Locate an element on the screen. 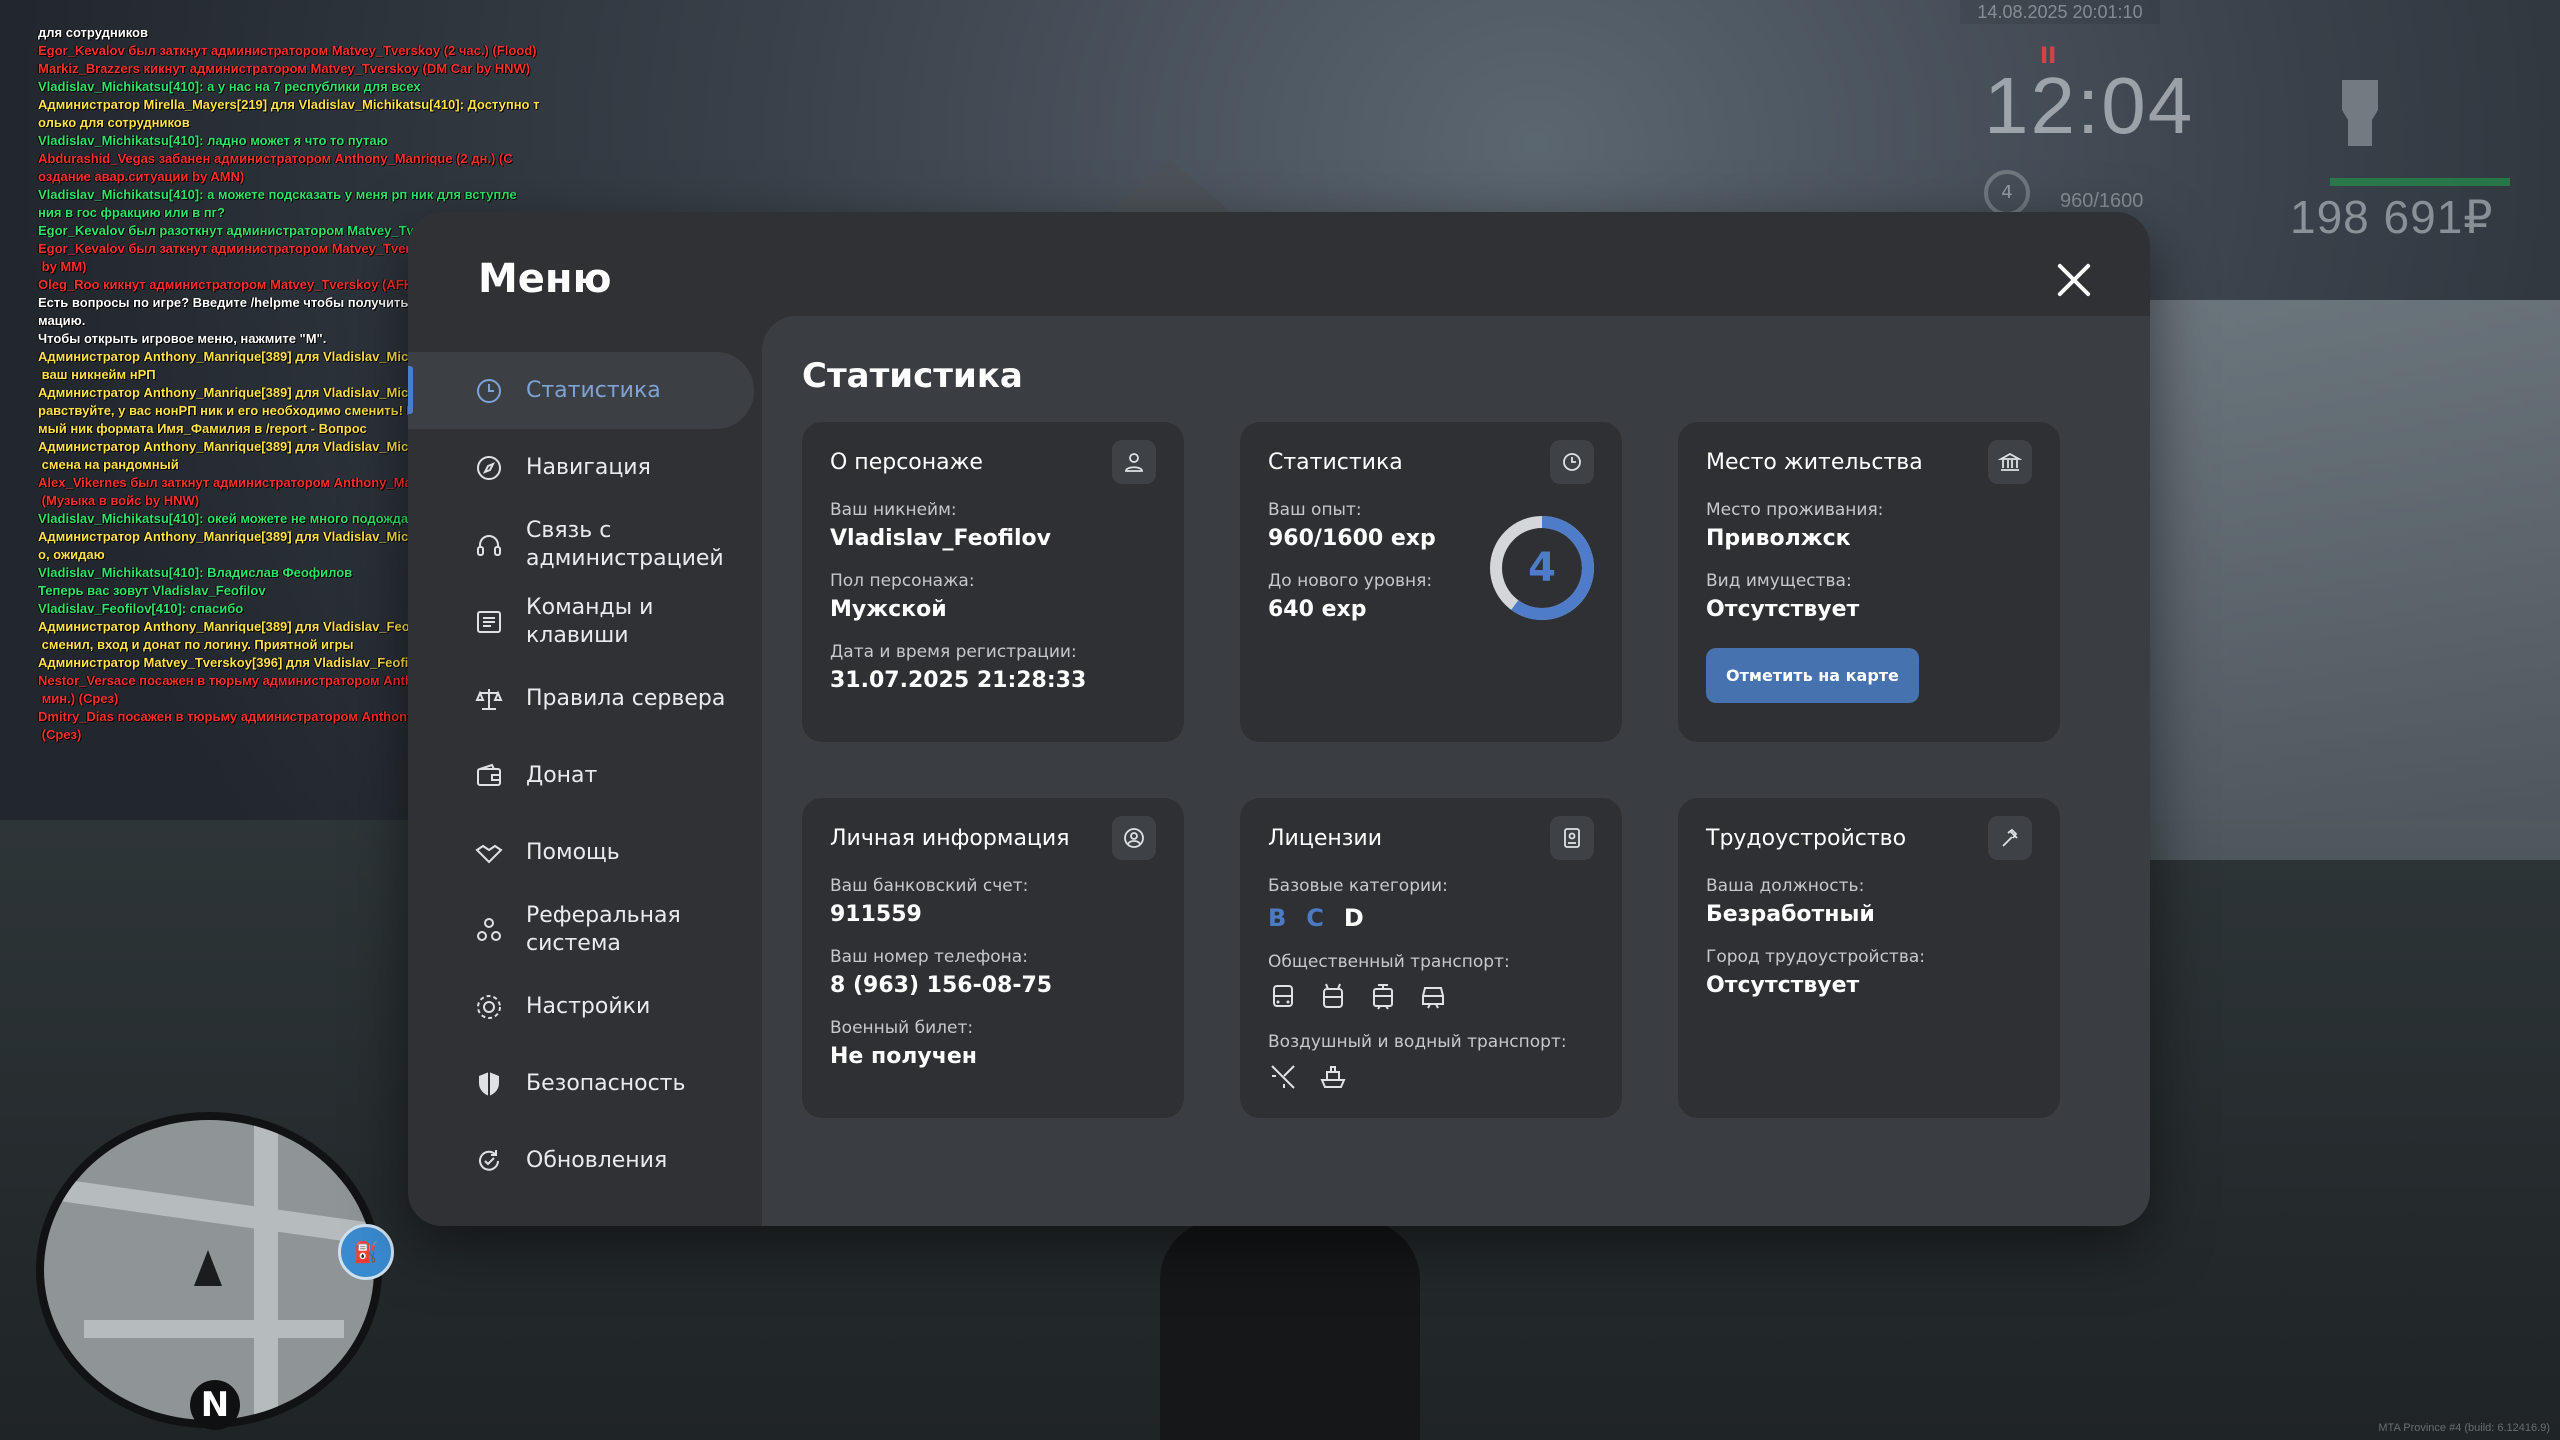  card-title: Трудоустройство is located at coordinates (1806, 838).